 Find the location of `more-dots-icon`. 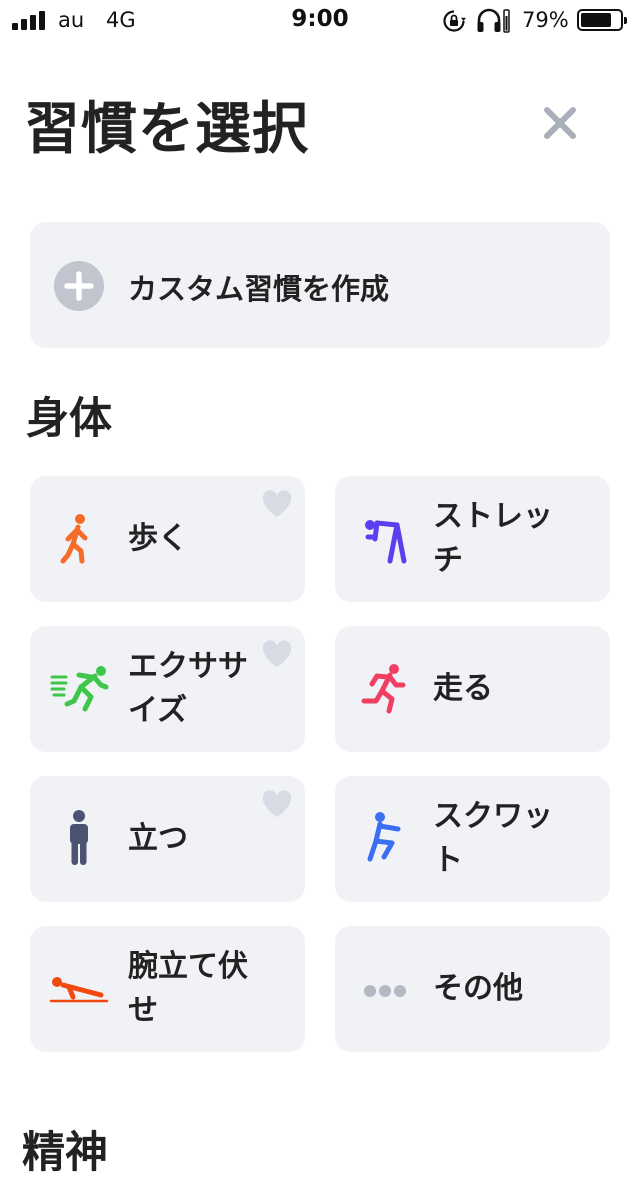

more-dots-icon is located at coordinates (385, 991).